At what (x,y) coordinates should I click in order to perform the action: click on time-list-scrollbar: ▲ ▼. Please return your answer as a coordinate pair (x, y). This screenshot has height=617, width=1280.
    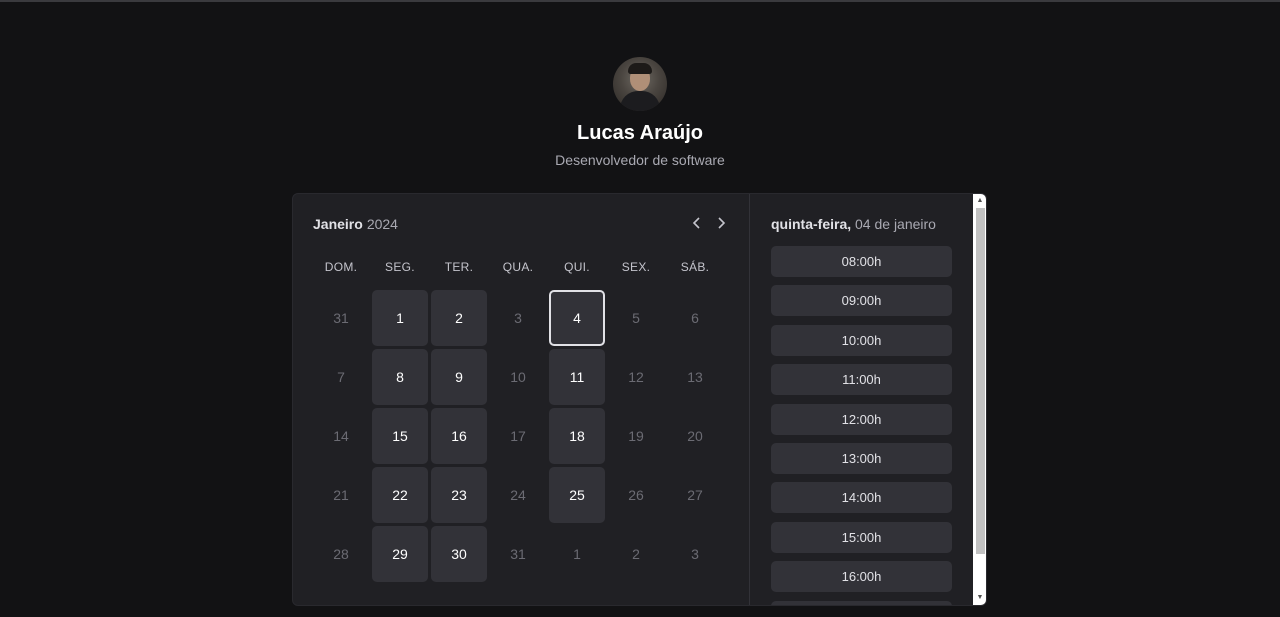
    Looking at the image, I should click on (979, 399).